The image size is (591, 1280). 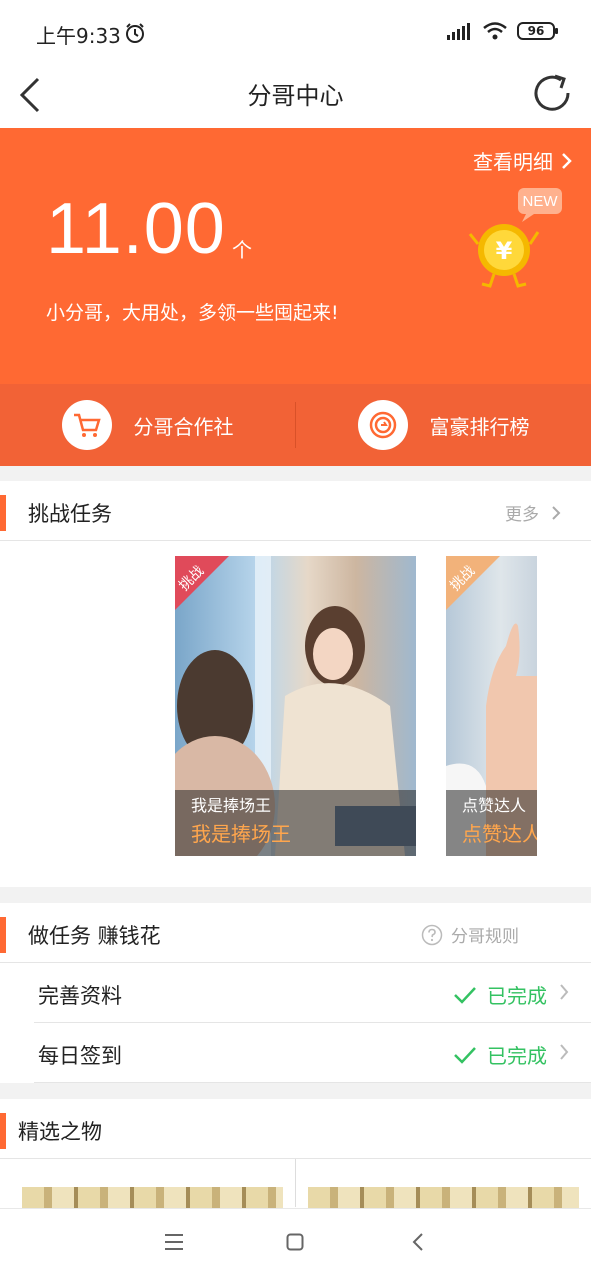 I want to click on task-name: 每日签到, so click(x=80, y=1056).